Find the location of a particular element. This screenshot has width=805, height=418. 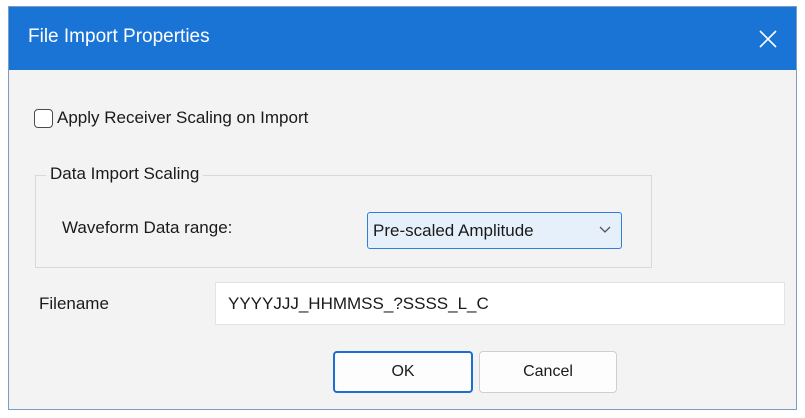

apply-receiver-scaling-checkbox is located at coordinates (43, 118).